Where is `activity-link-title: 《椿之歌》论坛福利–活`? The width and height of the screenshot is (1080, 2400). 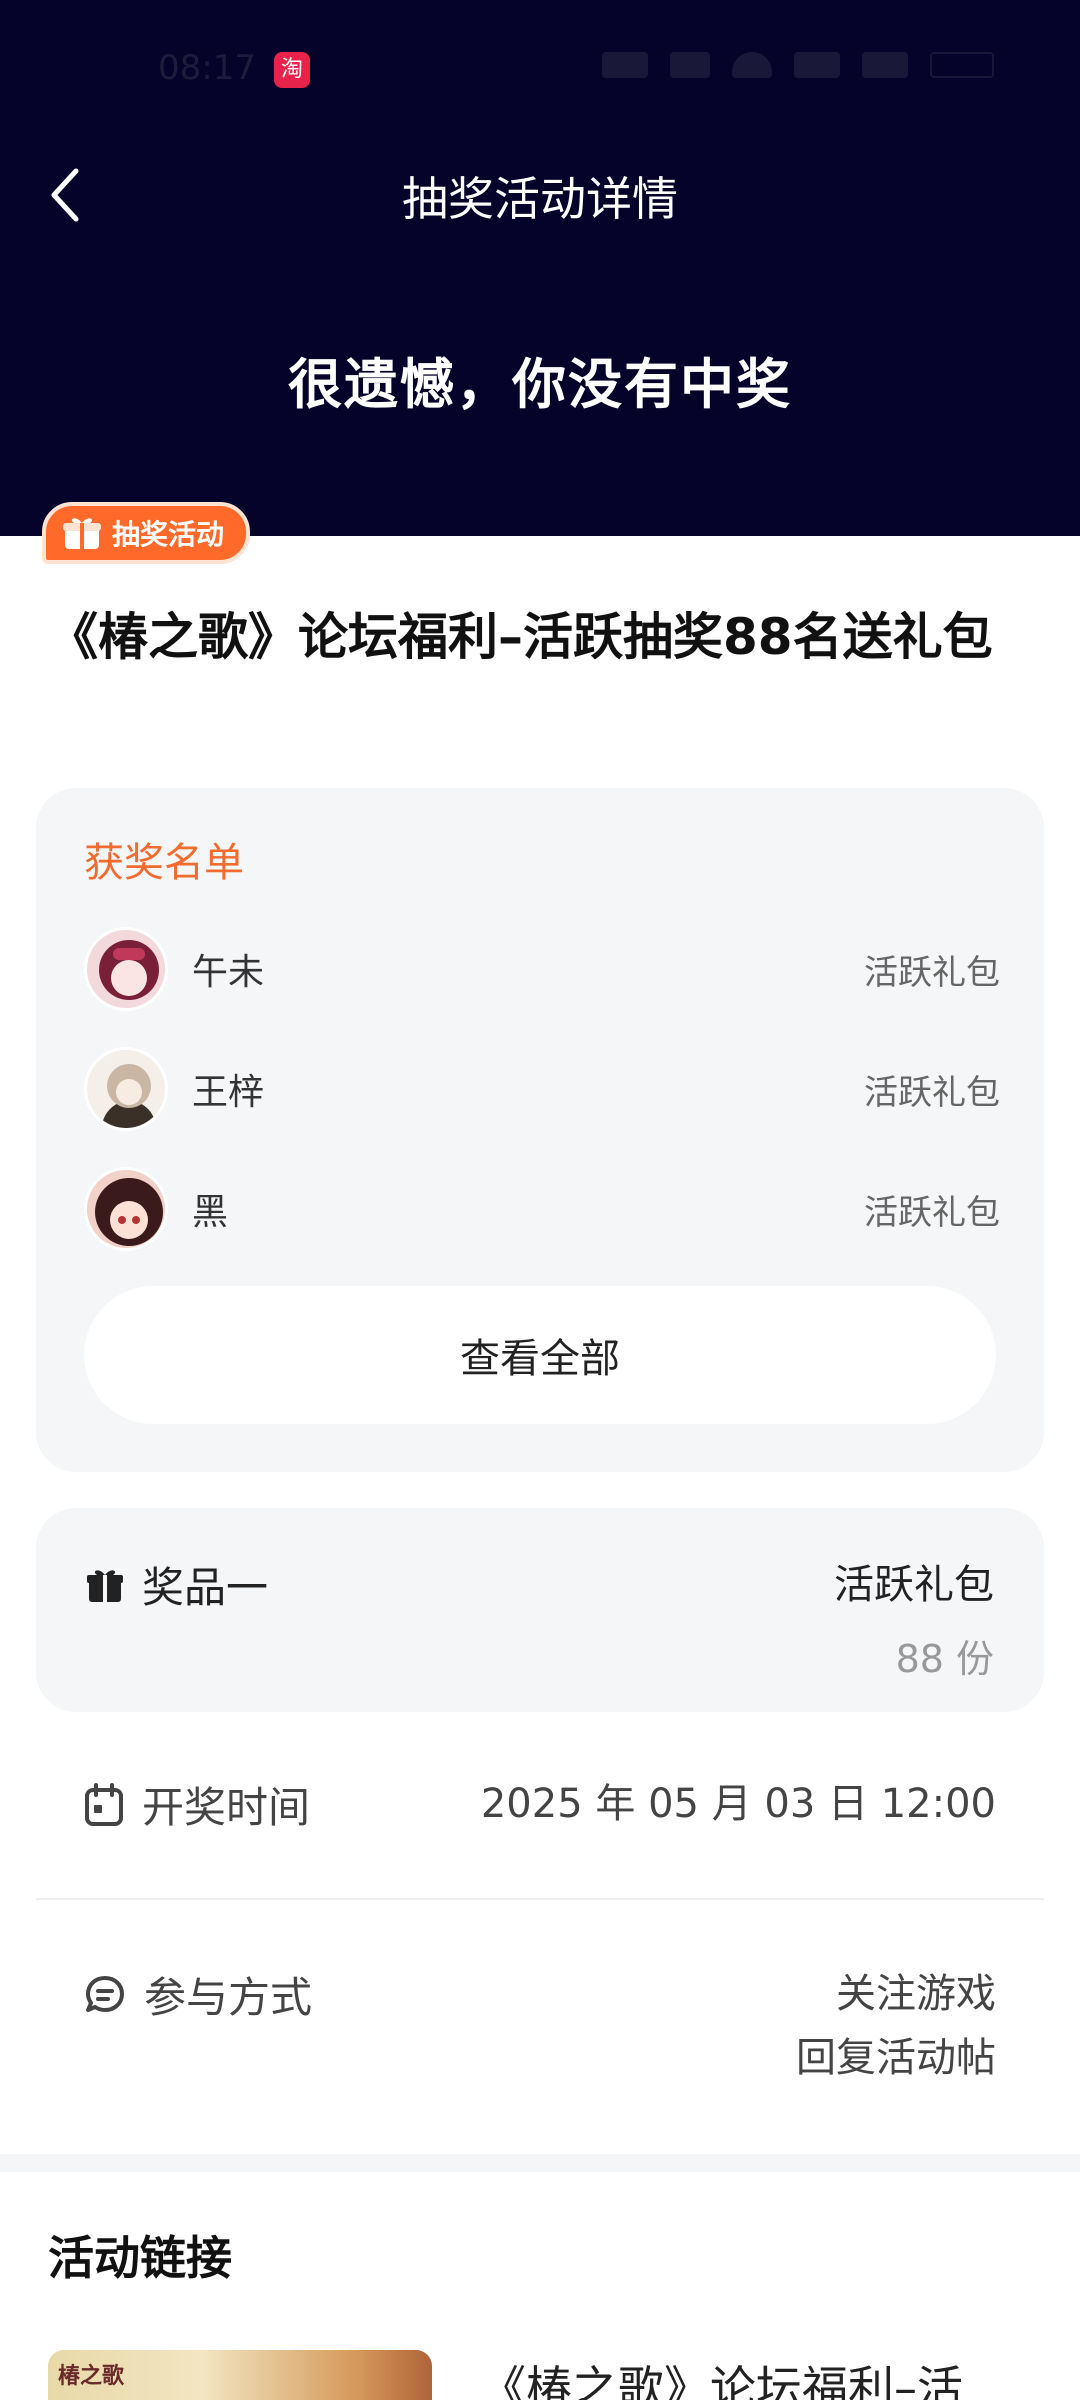
activity-link-title: 《椿之歌》论坛福利–活 is located at coordinates (721, 2376).